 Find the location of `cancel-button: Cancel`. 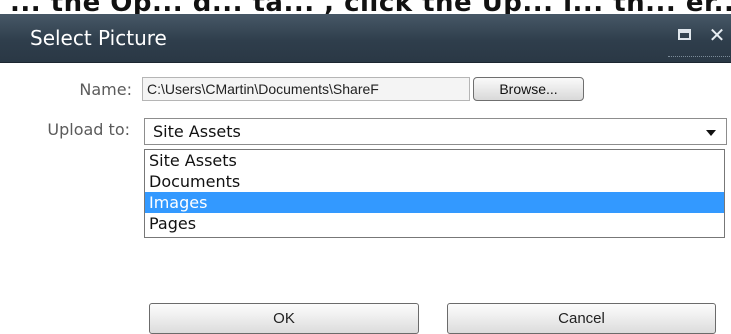

cancel-button: Cancel is located at coordinates (581, 318).